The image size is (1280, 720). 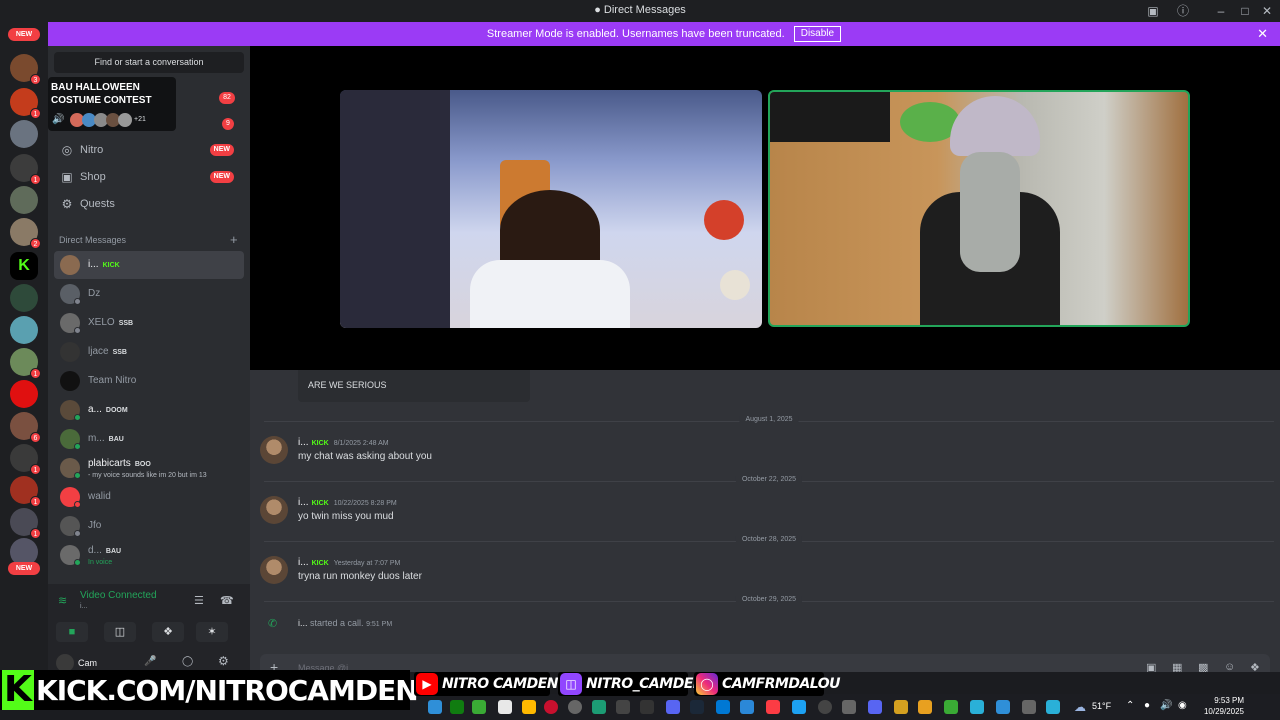 I want to click on disconnect-icon: ☎, so click(x=227, y=600).